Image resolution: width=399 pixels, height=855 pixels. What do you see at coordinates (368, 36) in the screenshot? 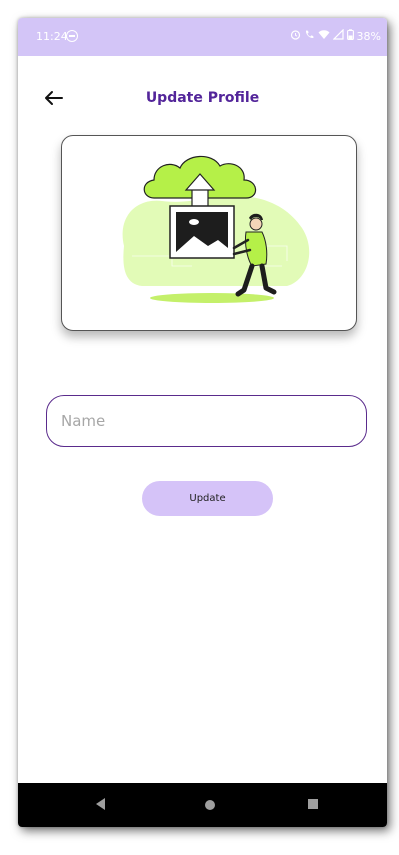
I see `battery-percent: 38%` at bounding box center [368, 36].